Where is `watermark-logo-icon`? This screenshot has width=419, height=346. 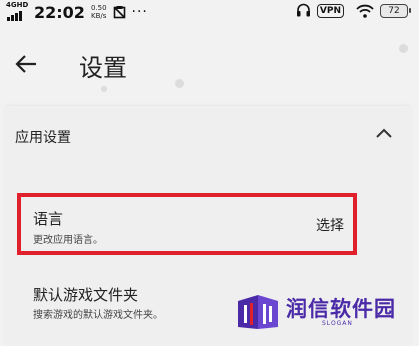 watermark-logo-icon is located at coordinates (258, 312).